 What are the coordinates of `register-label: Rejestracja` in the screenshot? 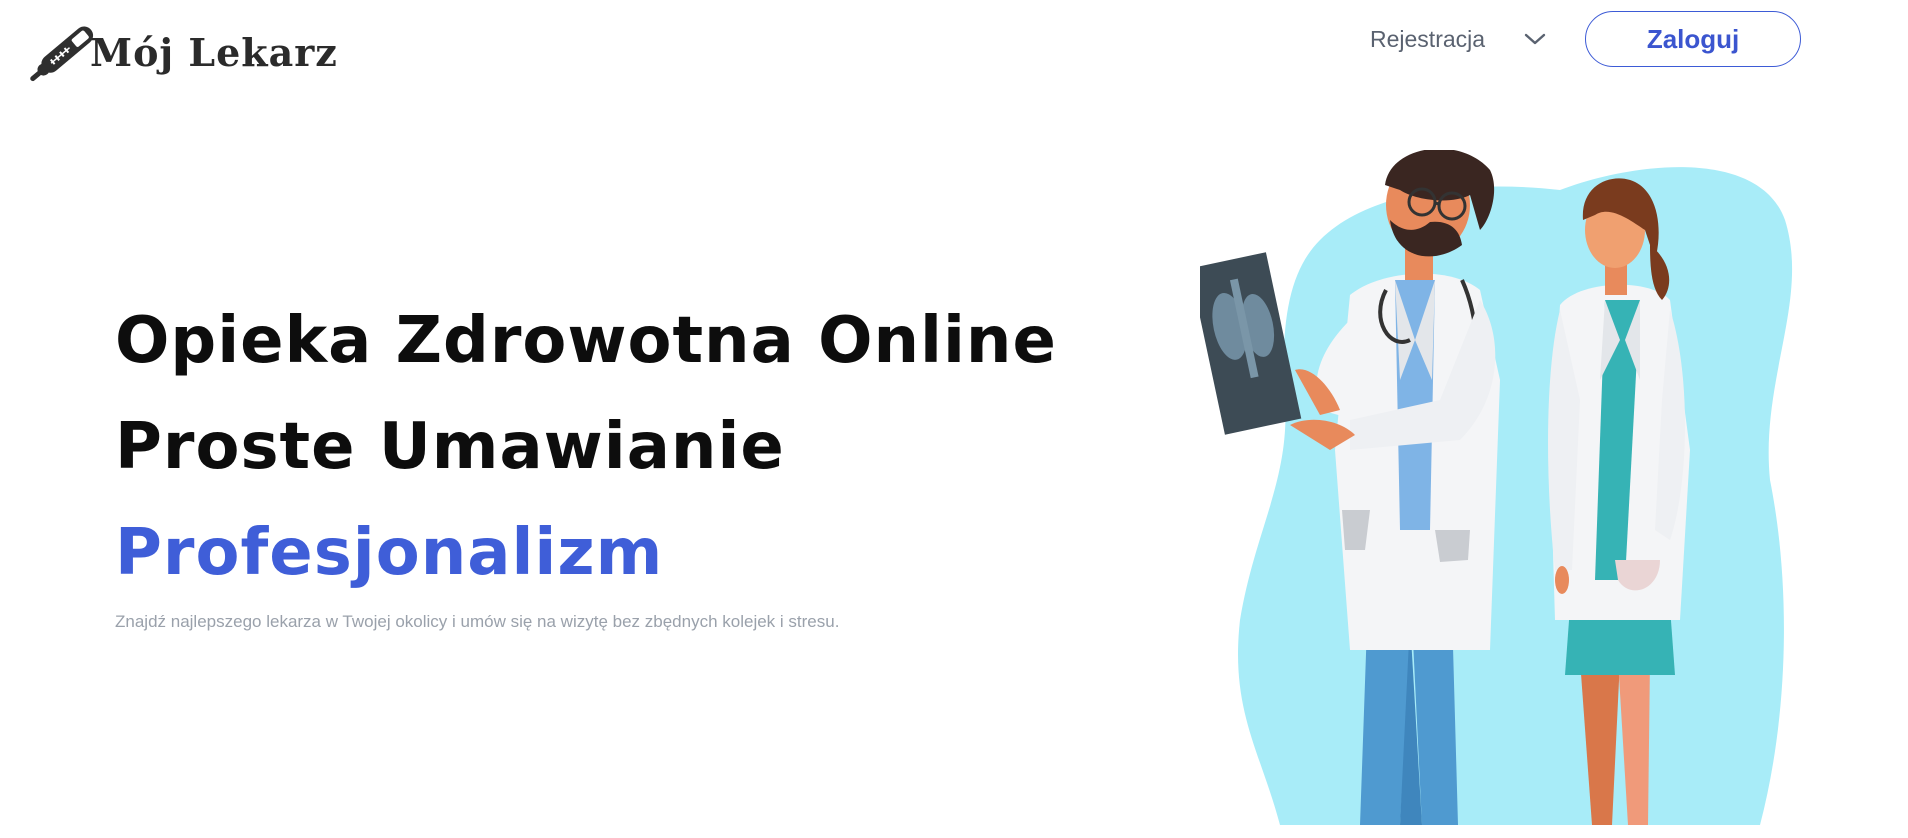 It's located at (1428, 38).